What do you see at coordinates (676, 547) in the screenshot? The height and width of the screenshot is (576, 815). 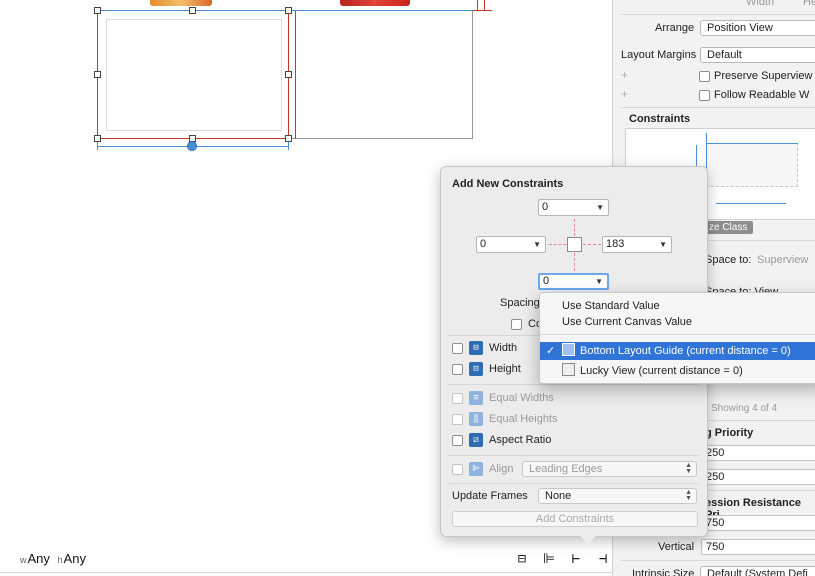 I see `vertical-label: Vertical` at bounding box center [676, 547].